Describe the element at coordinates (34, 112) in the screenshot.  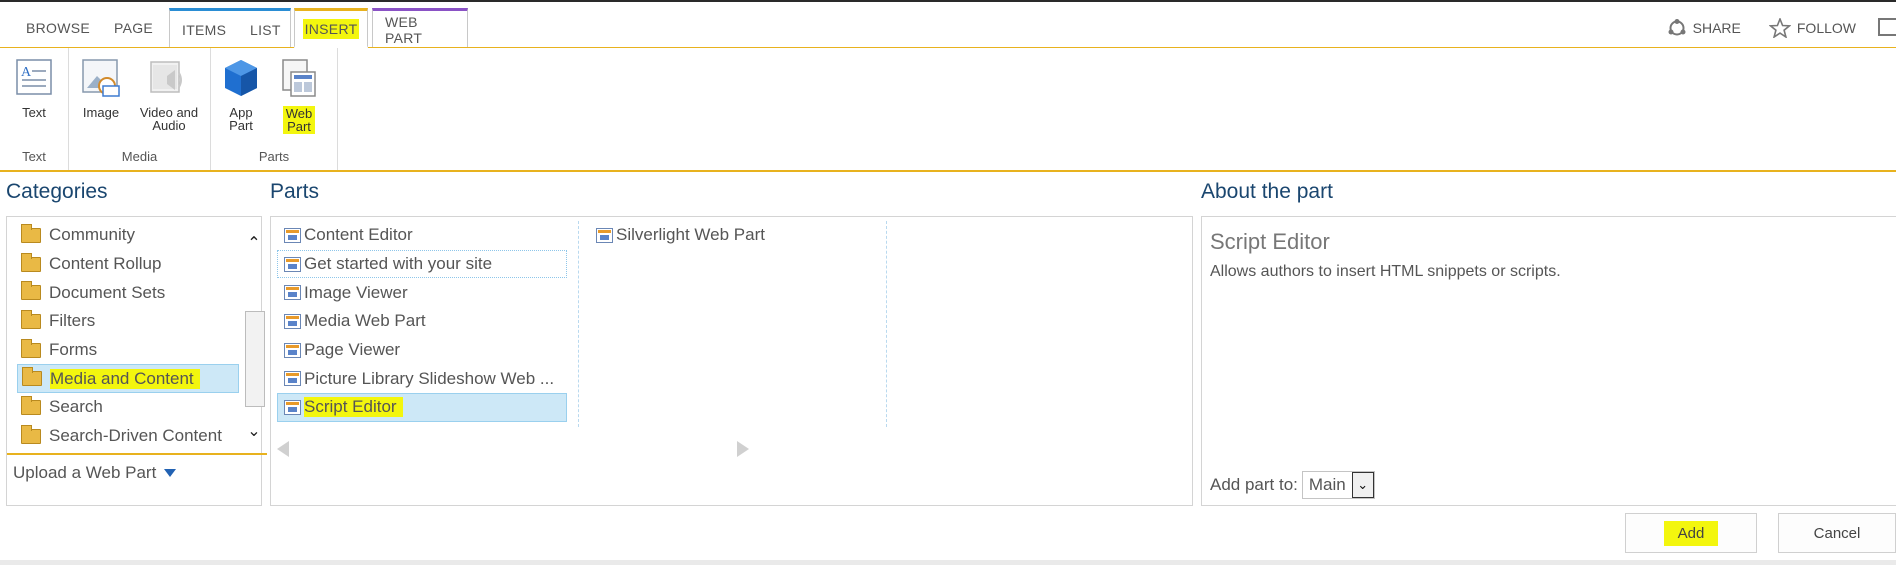
I see `insert-text-label: Text` at that location.